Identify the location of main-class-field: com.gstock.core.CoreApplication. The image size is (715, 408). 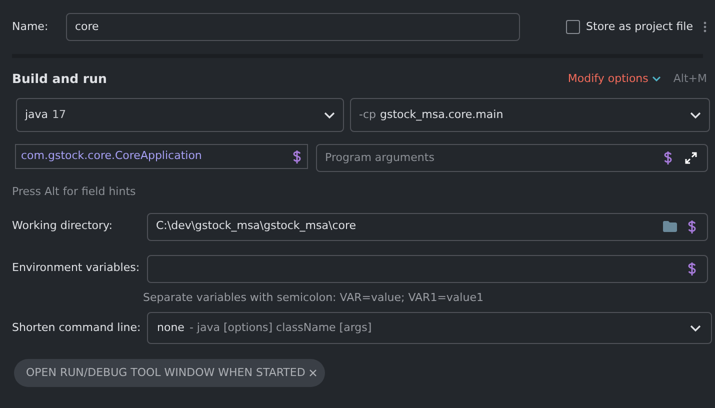
(161, 156).